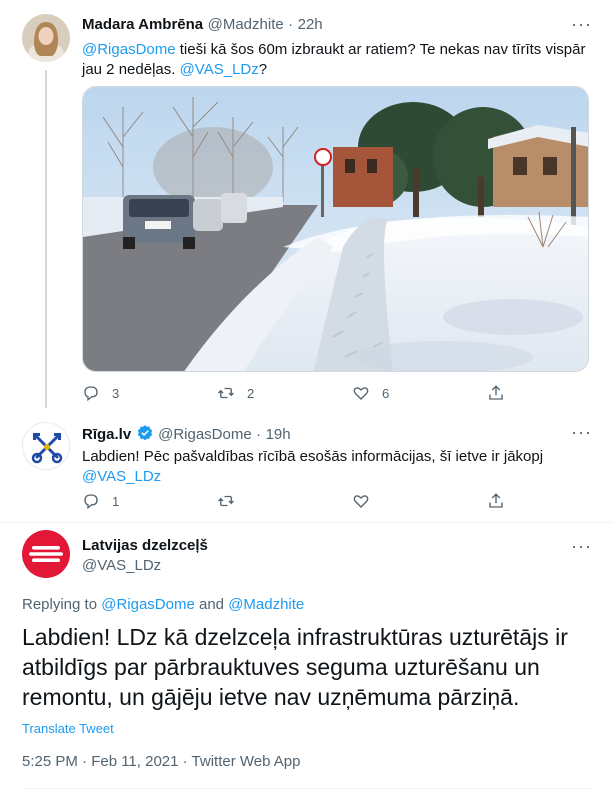 The height and width of the screenshot is (795, 613). I want to click on author-name: Latvijas dzelzceļš, so click(145, 545).